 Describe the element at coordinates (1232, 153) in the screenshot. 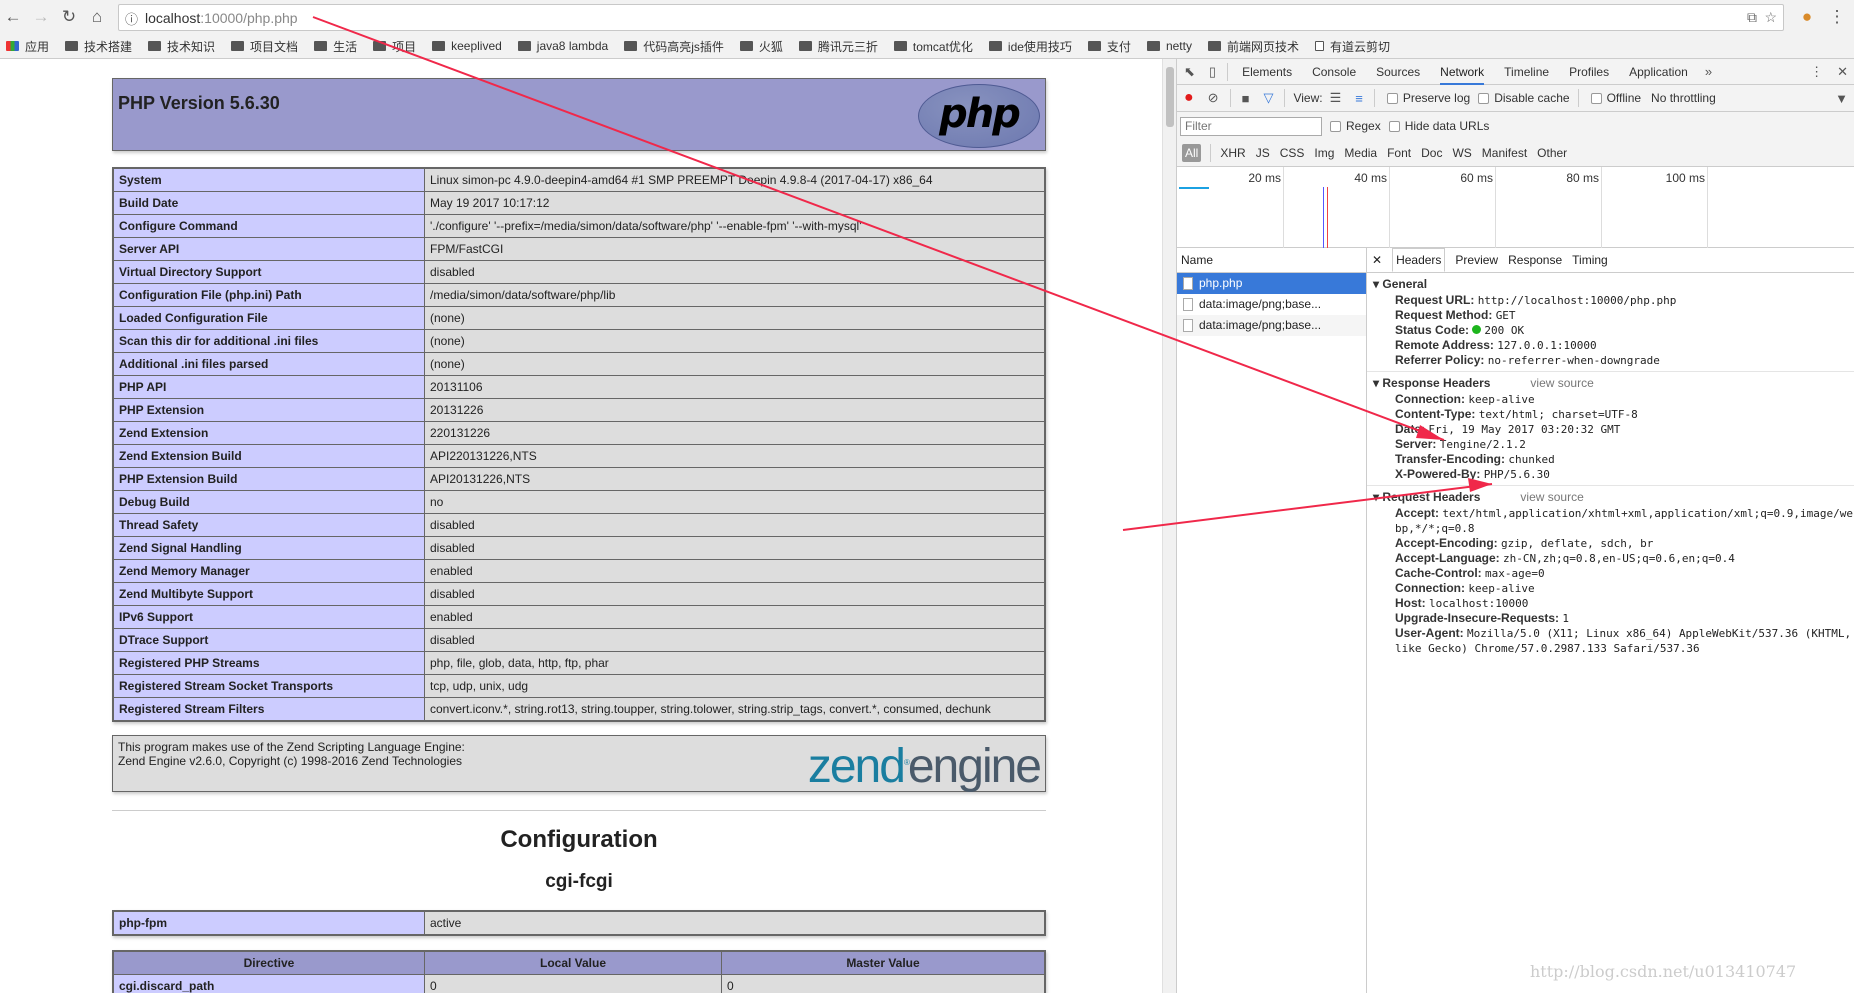

I see `type-filter-xhr: XHR` at that location.